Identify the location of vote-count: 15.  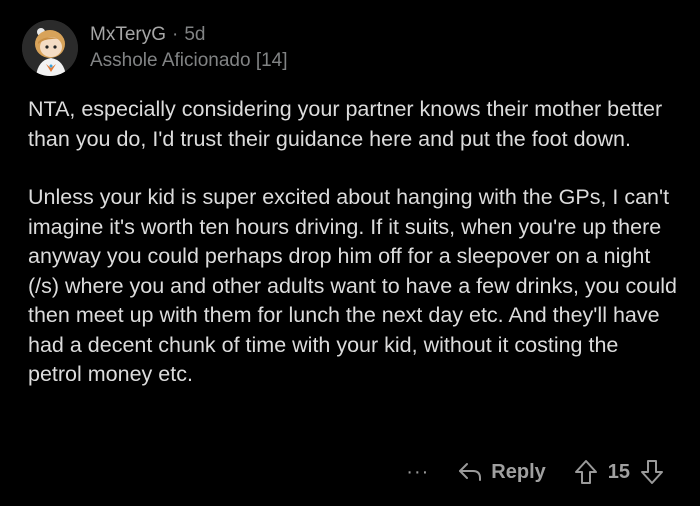
(618, 471).